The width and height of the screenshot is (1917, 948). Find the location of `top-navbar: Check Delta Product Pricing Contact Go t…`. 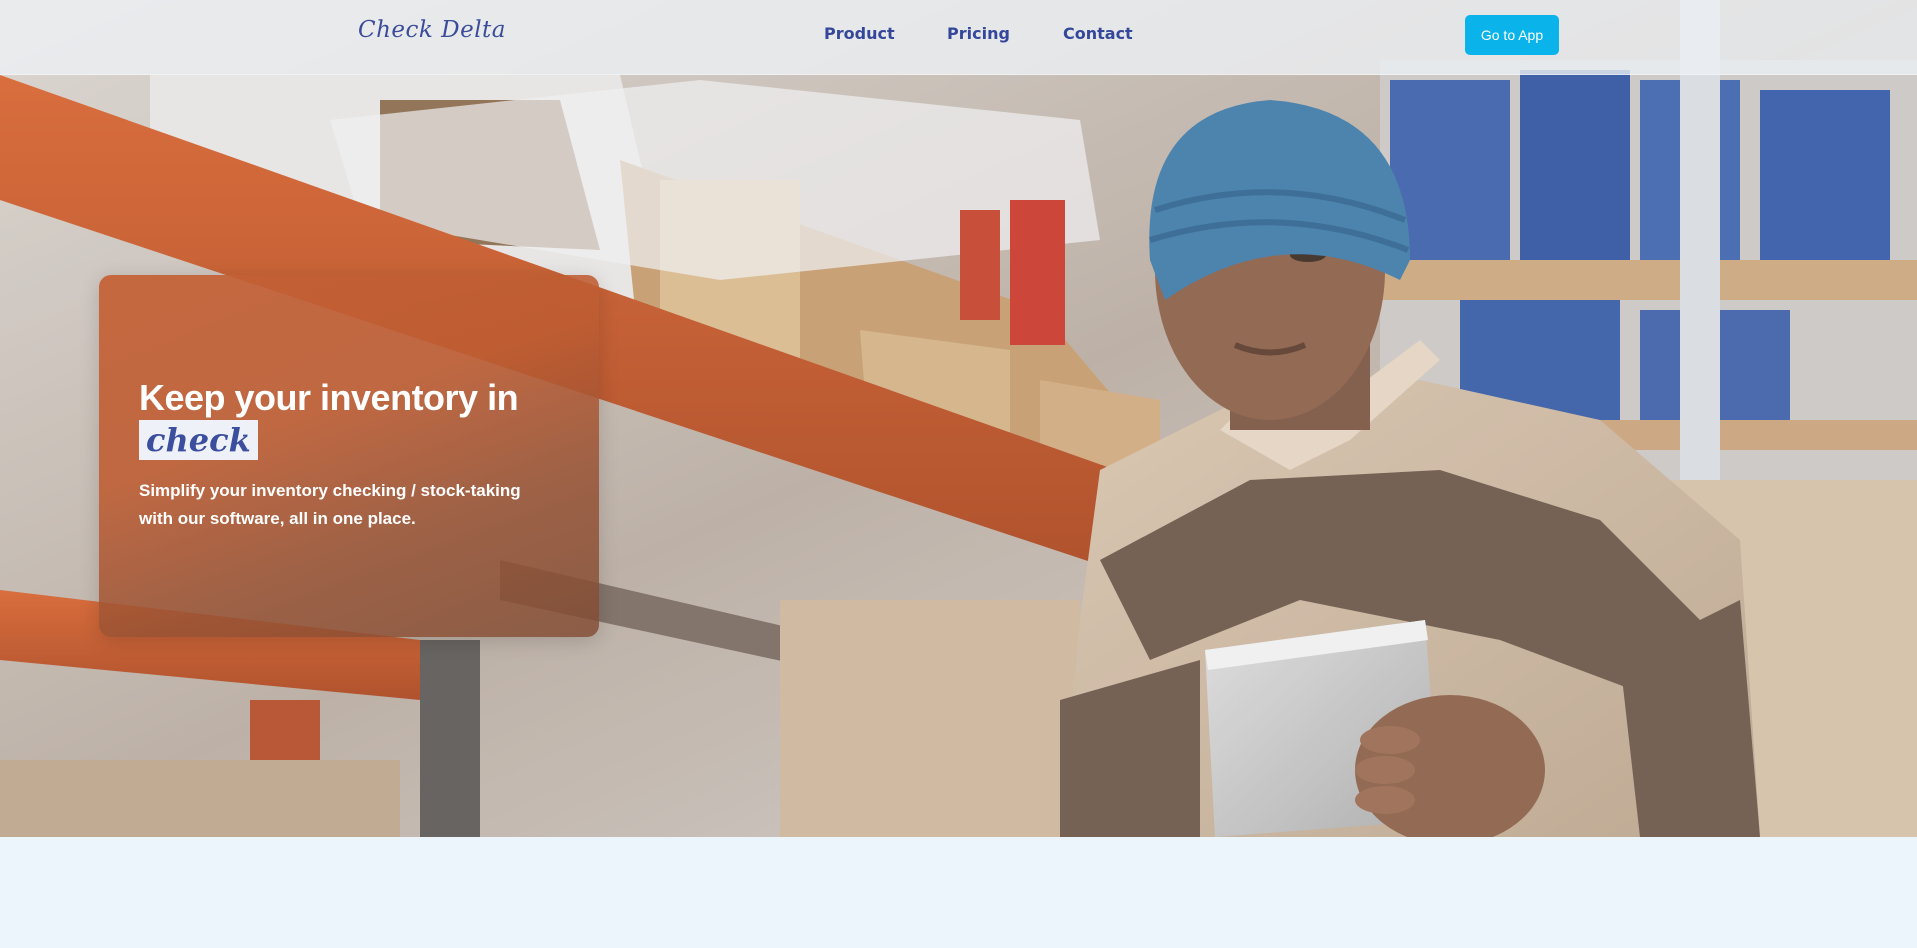

top-navbar: Check Delta Product Pricing Contact Go t… is located at coordinates (958, 37).